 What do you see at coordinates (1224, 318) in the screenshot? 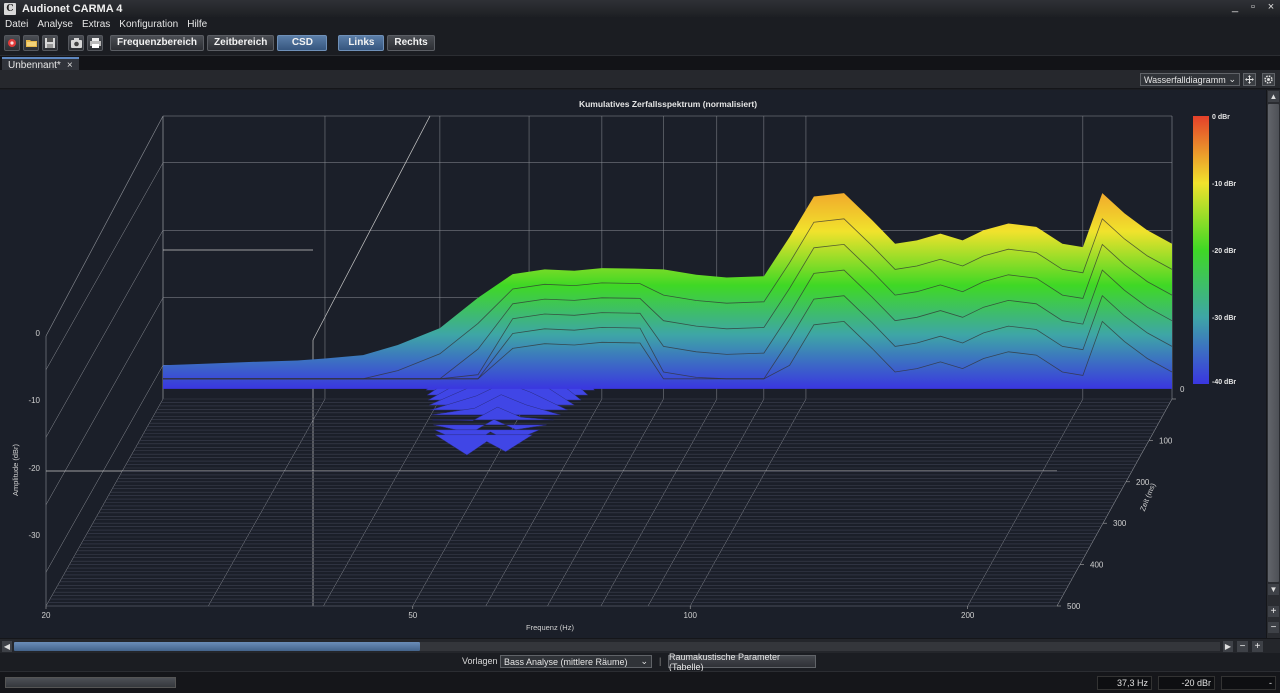
I see `colorbar-label: -30 dBr` at bounding box center [1224, 318].